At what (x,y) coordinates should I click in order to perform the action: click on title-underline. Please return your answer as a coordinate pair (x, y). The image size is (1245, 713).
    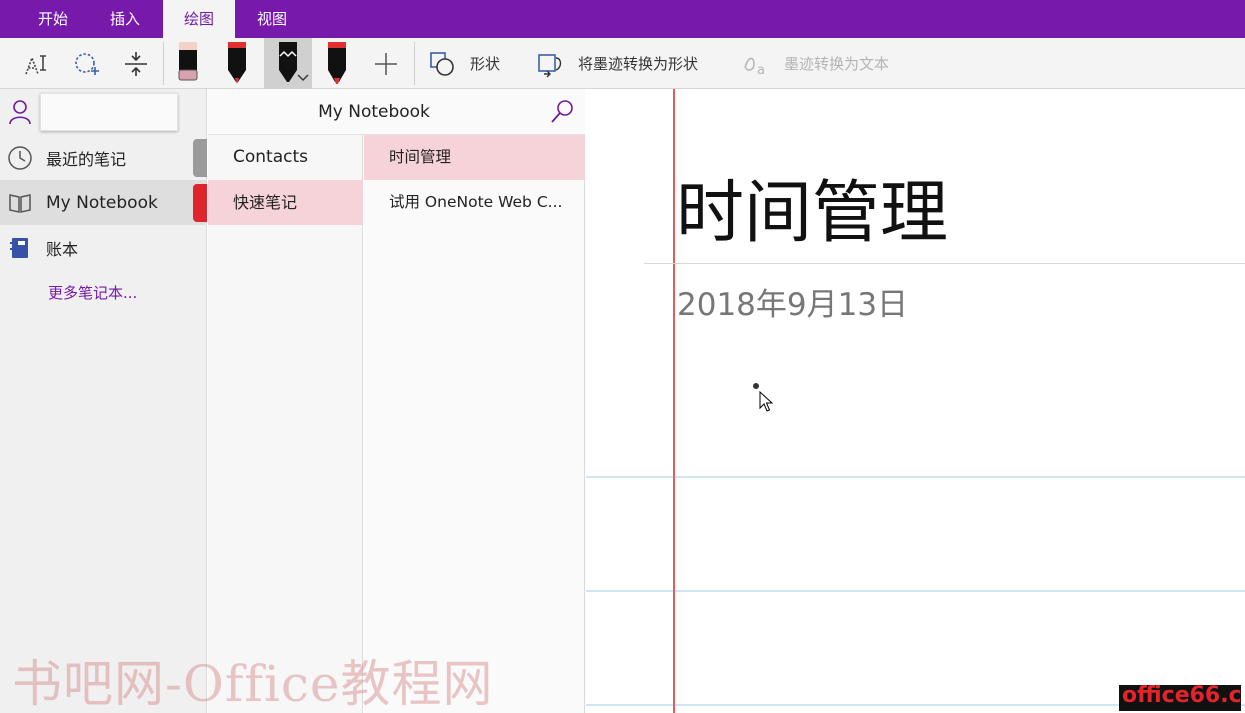
    Looking at the image, I should click on (944, 263).